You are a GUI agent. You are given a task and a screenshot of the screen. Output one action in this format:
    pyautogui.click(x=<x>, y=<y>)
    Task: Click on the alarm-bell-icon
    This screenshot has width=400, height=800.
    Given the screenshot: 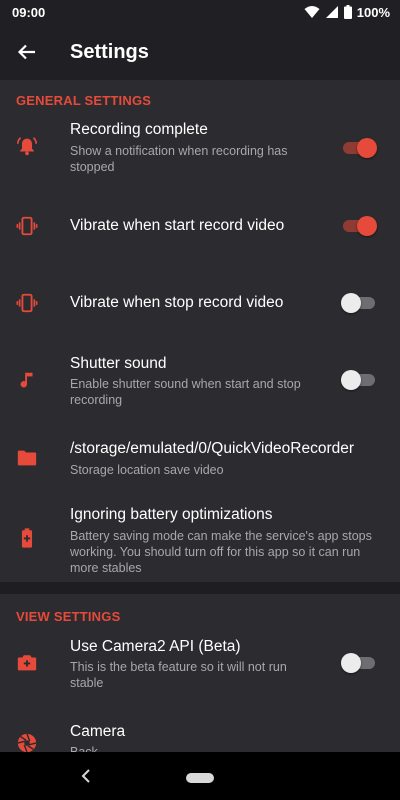 What is the action you would take?
    pyautogui.click(x=27, y=146)
    